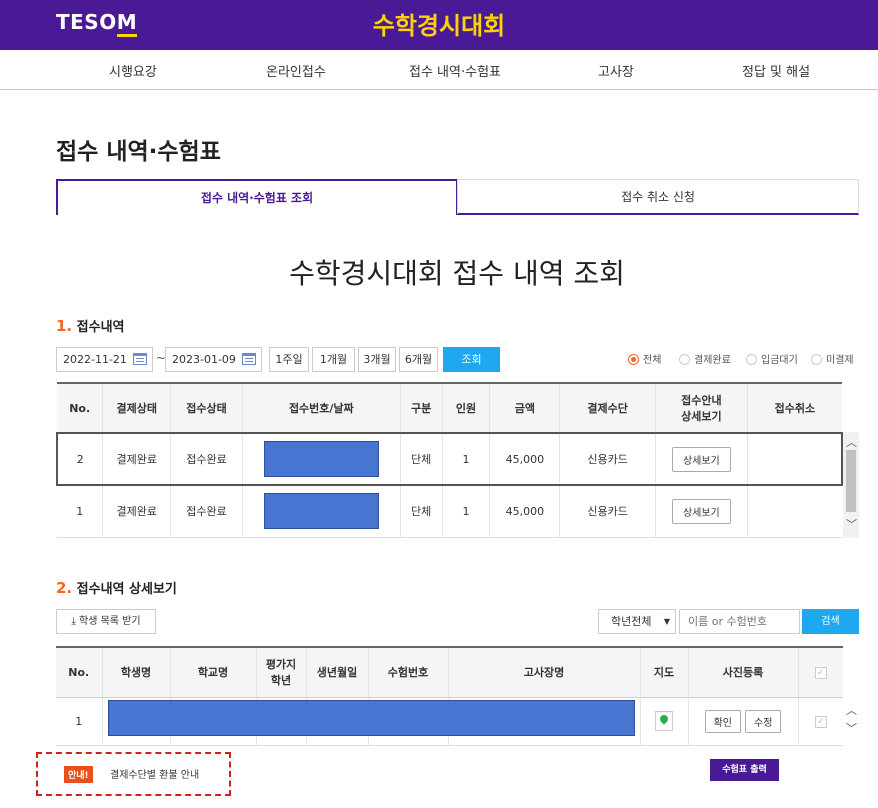 This screenshot has height=808, width=878. I want to click on section1-title: 1. 접수내역, so click(90, 326).